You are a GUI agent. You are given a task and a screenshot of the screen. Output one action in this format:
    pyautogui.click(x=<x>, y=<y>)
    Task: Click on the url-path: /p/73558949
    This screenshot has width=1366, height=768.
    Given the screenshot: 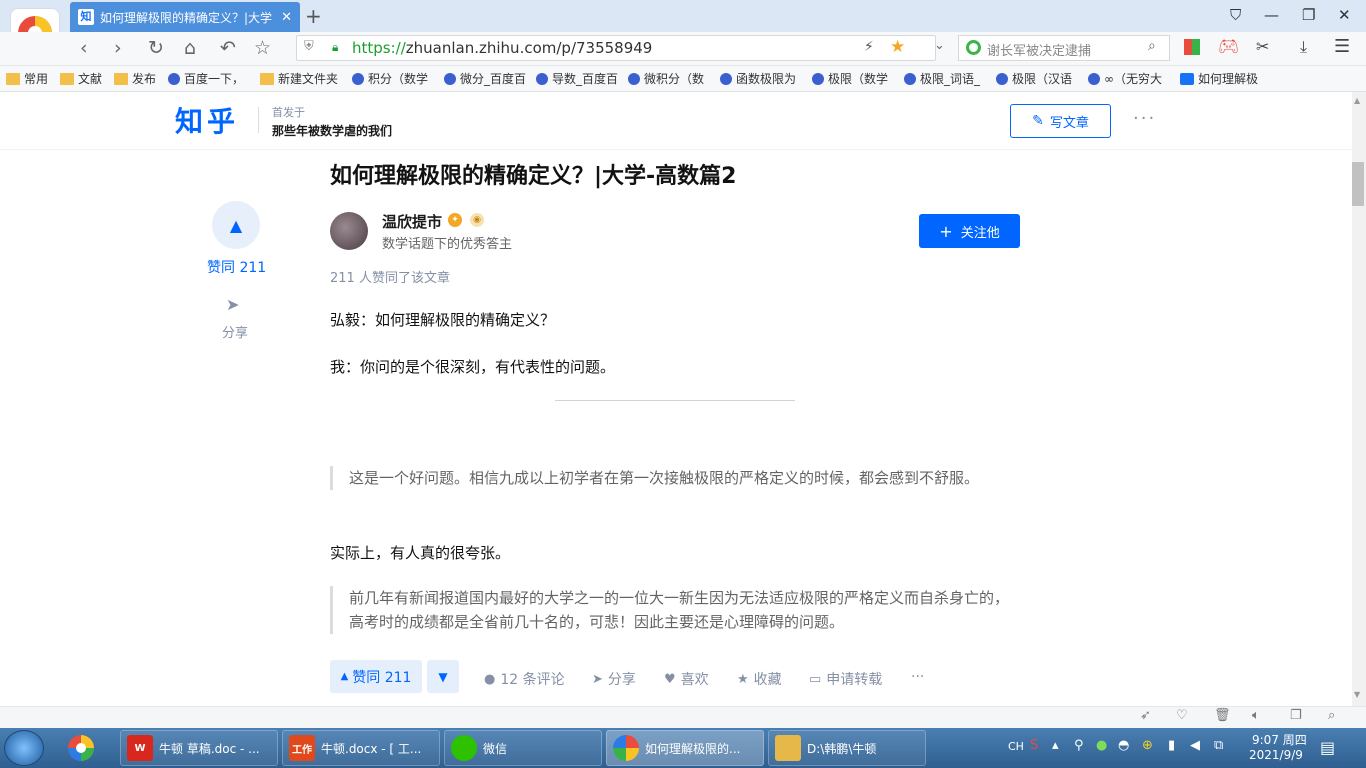 What is the action you would take?
    pyautogui.click(x=604, y=48)
    